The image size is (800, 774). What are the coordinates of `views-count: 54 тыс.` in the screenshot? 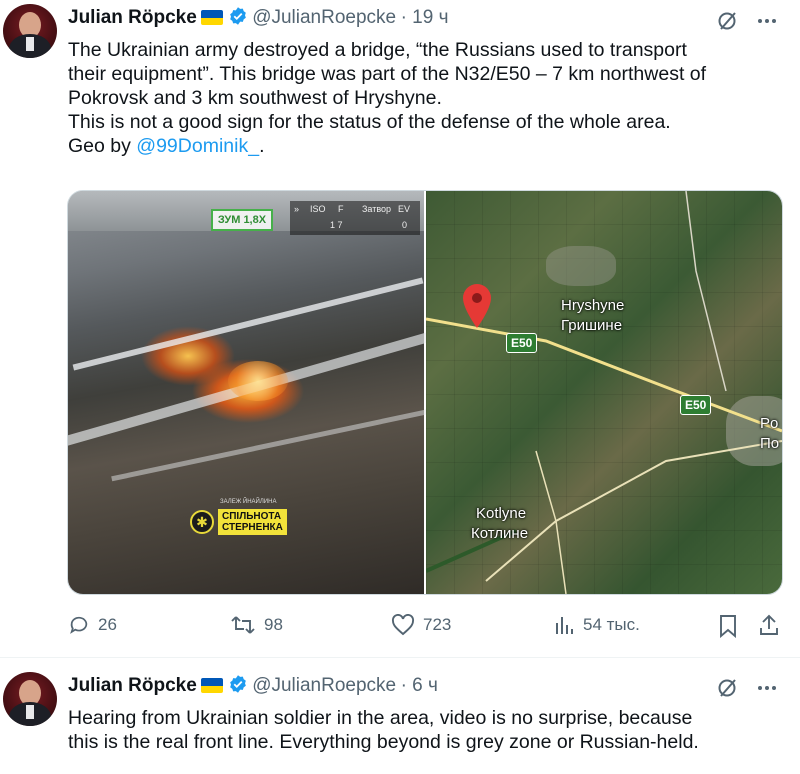 It's located at (611, 624).